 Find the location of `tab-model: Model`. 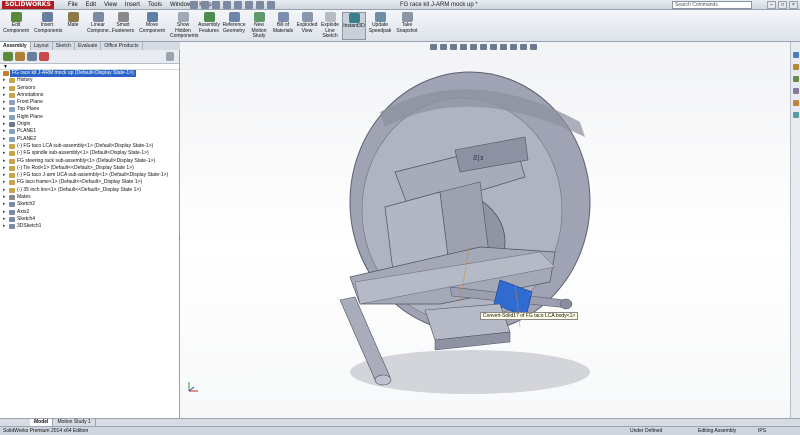

tab-model: Model is located at coordinates (42, 422).